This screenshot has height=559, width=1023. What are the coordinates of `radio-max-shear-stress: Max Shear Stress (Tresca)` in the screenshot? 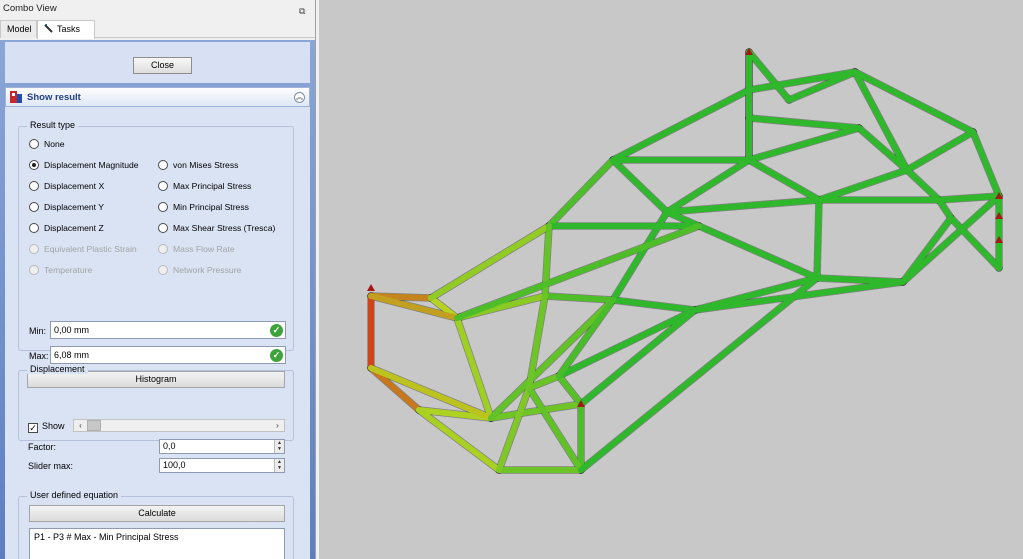 It's located at (216, 228).